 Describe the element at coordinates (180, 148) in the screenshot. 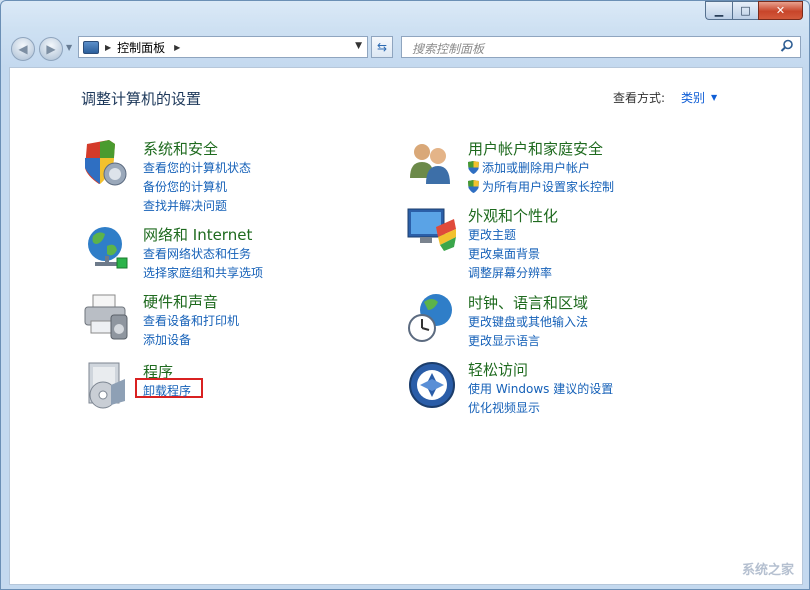

I see `category-title: 系统和安全` at that location.